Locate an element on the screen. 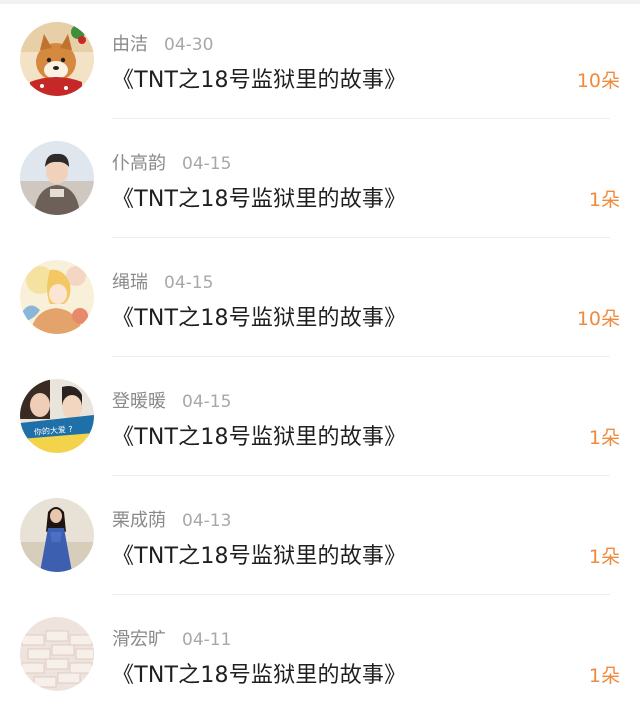  user-name: 由洁 04-30 is located at coordinates (162, 43).